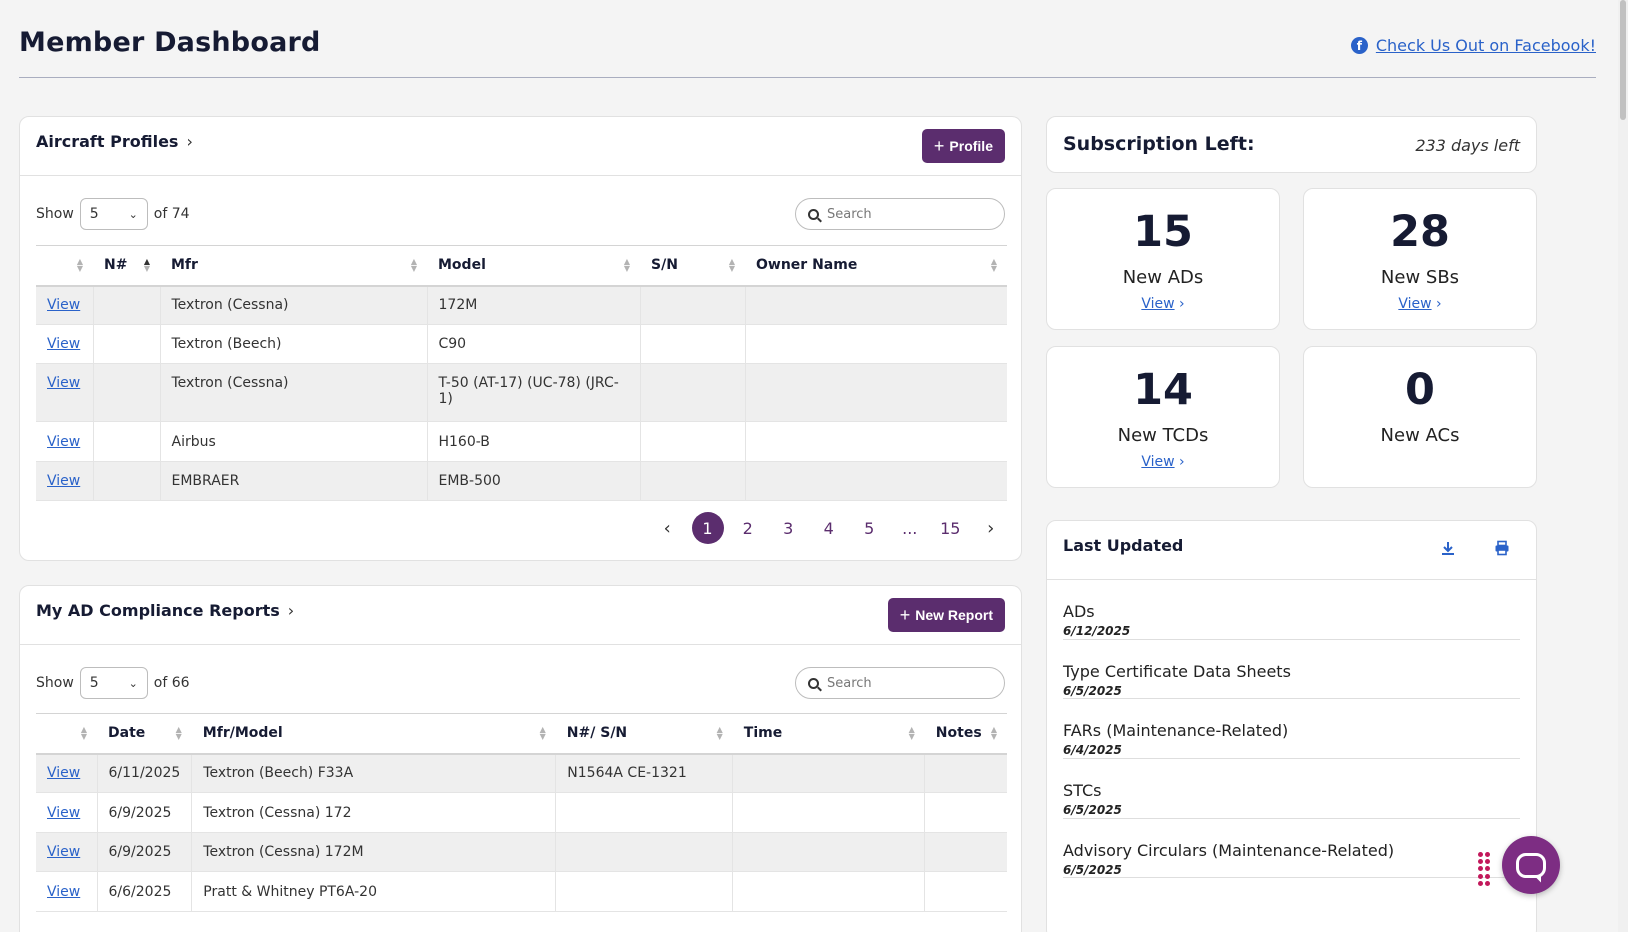 The image size is (1628, 932). What do you see at coordinates (1420, 277) in the screenshot?
I see `stat-label: New SBs` at bounding box center [1420, 277].